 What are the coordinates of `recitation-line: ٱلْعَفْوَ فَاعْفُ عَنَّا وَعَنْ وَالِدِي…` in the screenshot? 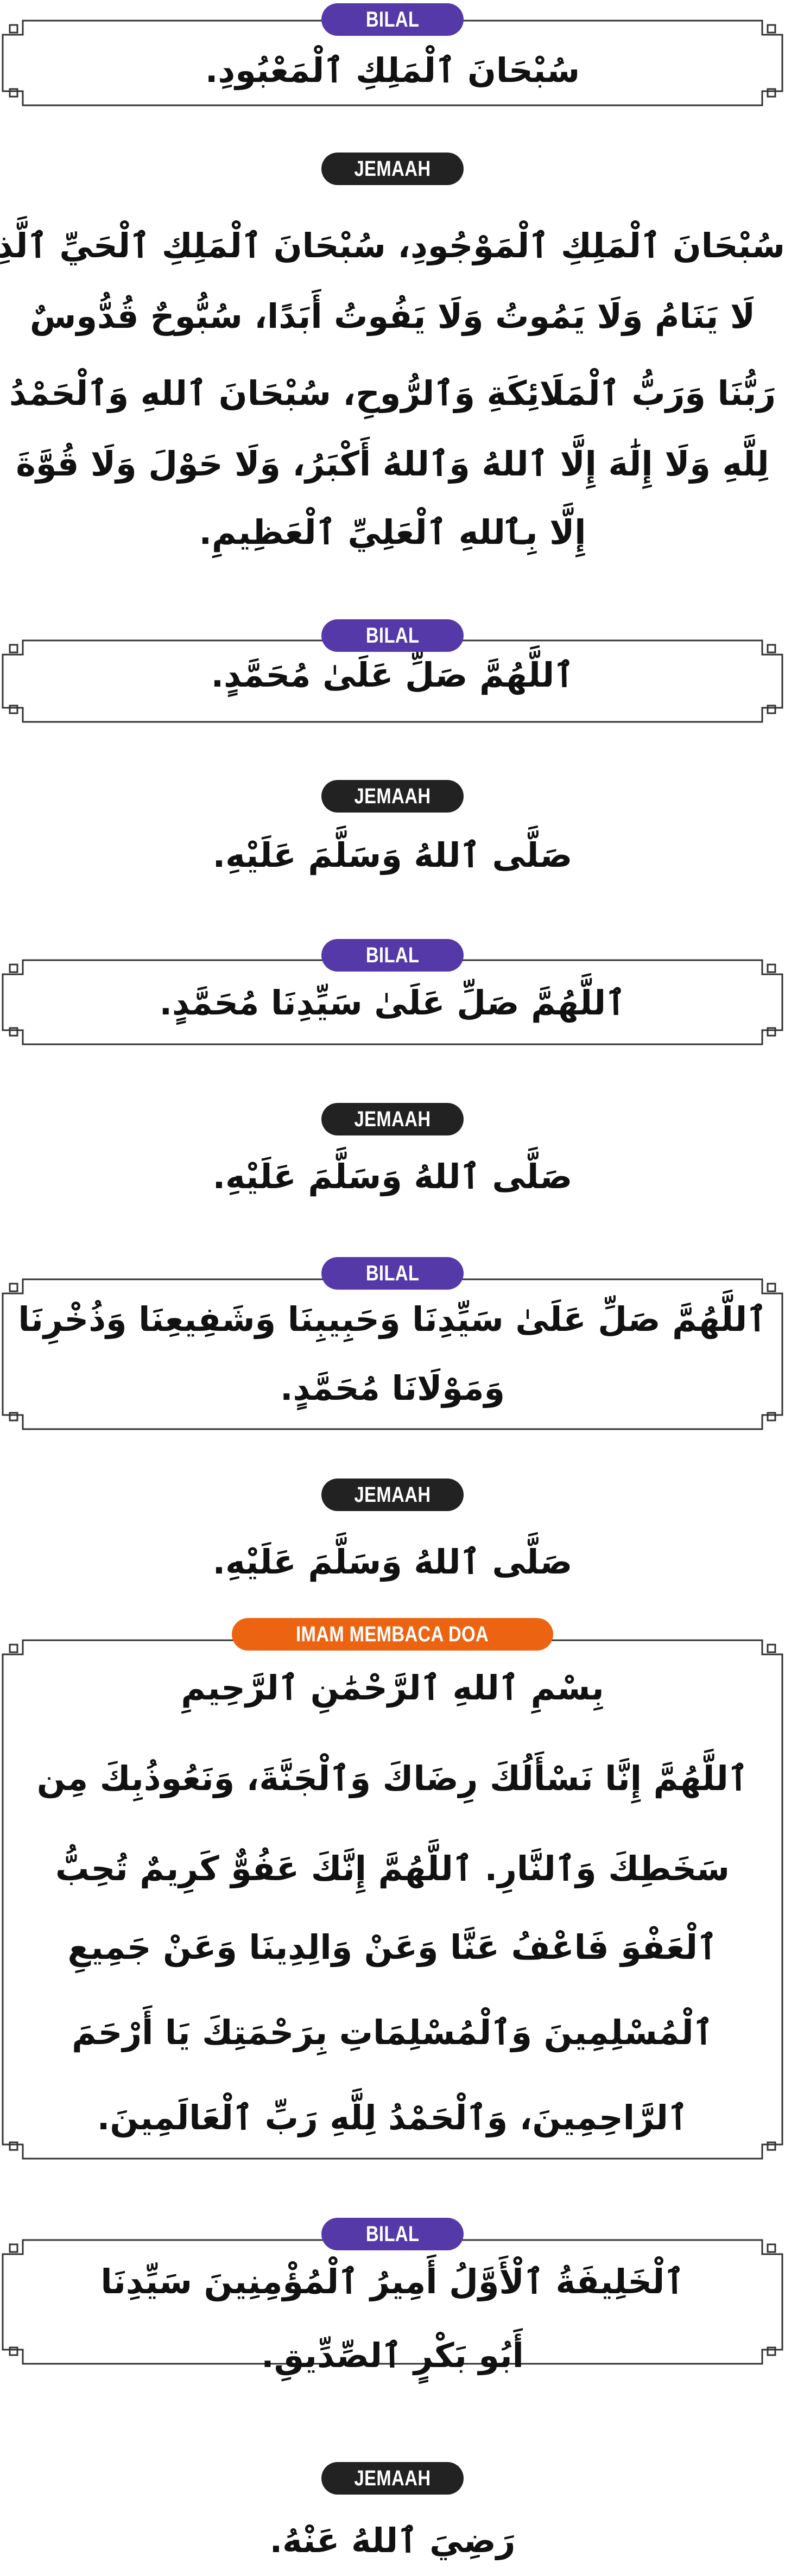 It's located at (392, 1947).